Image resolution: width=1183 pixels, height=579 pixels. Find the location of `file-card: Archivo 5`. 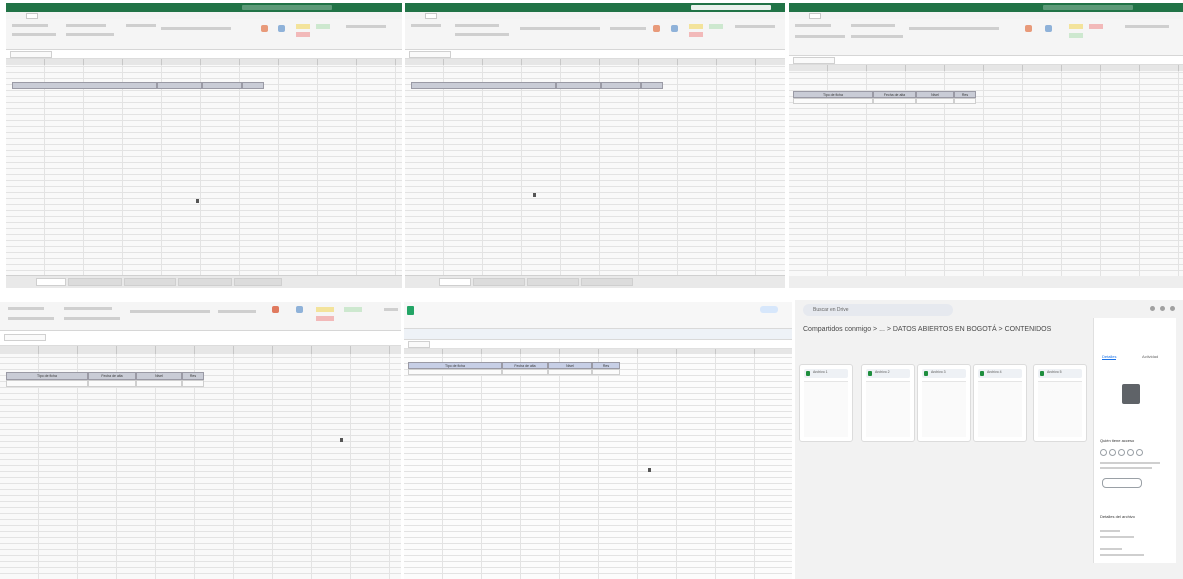

file-card: Archivo 5 is located at coordinates (1060, 403).